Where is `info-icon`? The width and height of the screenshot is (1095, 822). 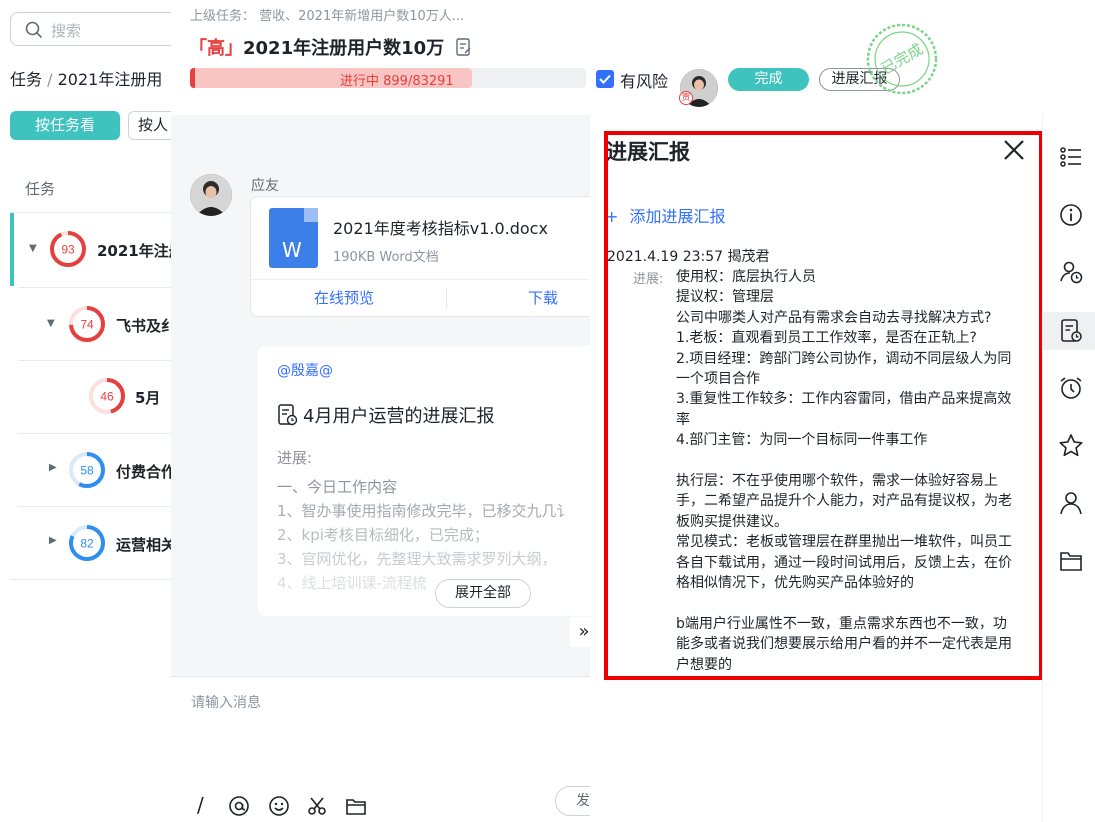 info-icon is located at coordinates (1071, 215).